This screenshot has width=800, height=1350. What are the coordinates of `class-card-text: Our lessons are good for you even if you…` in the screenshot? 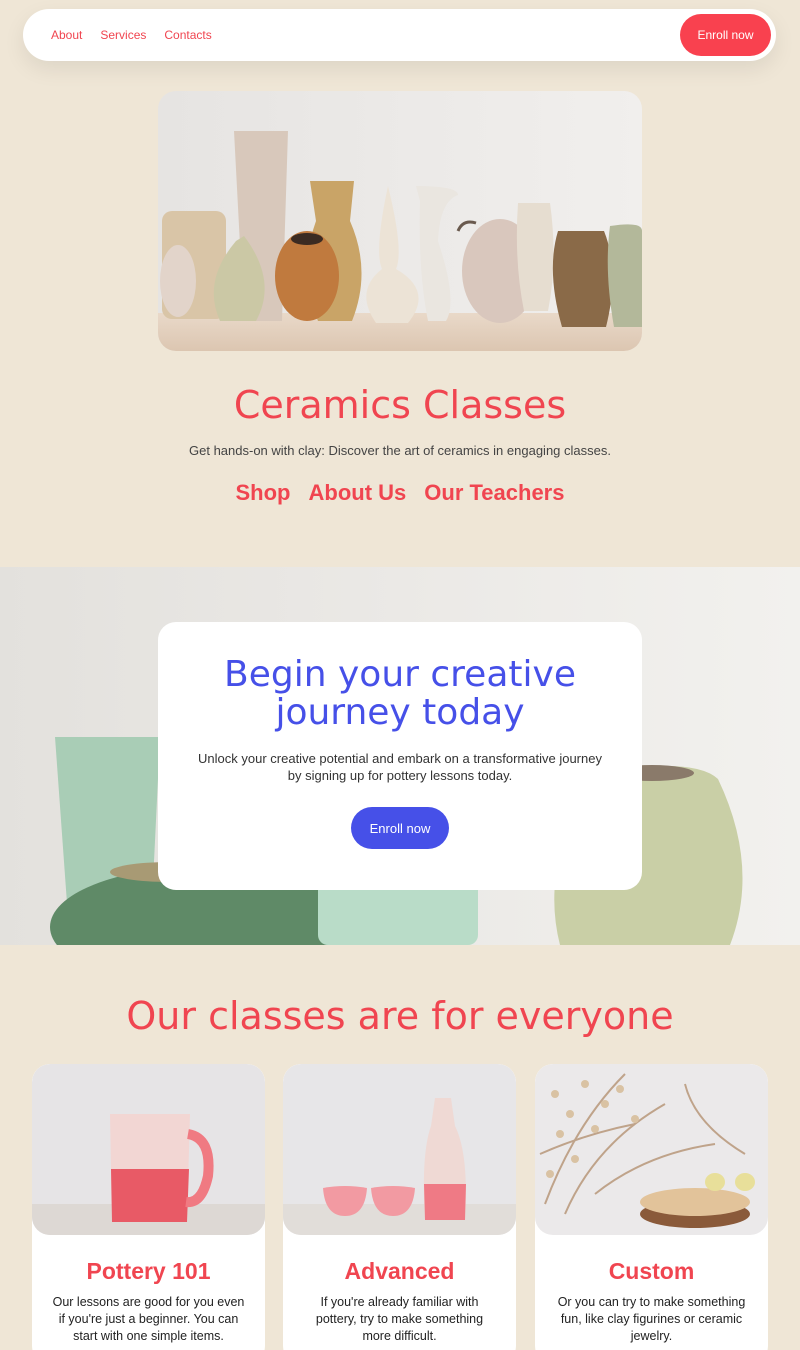 It's located at (148, 1319).